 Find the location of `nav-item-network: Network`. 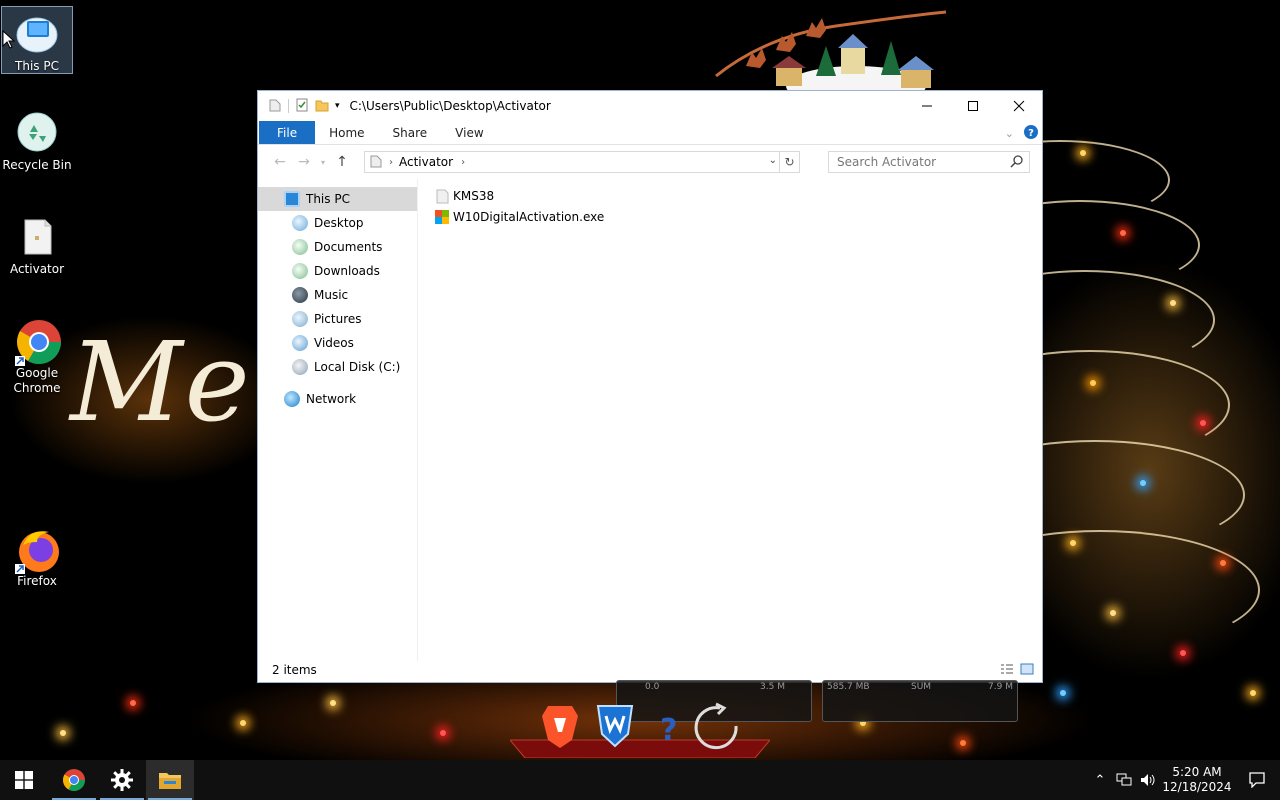

nav-item-network: Network is located at coordinates (337, 399).